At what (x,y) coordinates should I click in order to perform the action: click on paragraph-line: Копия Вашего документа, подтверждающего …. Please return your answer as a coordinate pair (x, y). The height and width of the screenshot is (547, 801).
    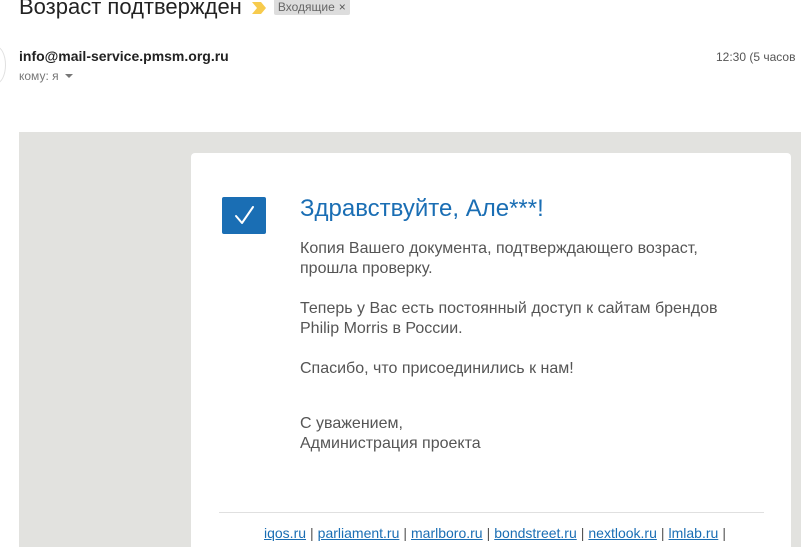
    Looking at the image, I should click on (499, 248).